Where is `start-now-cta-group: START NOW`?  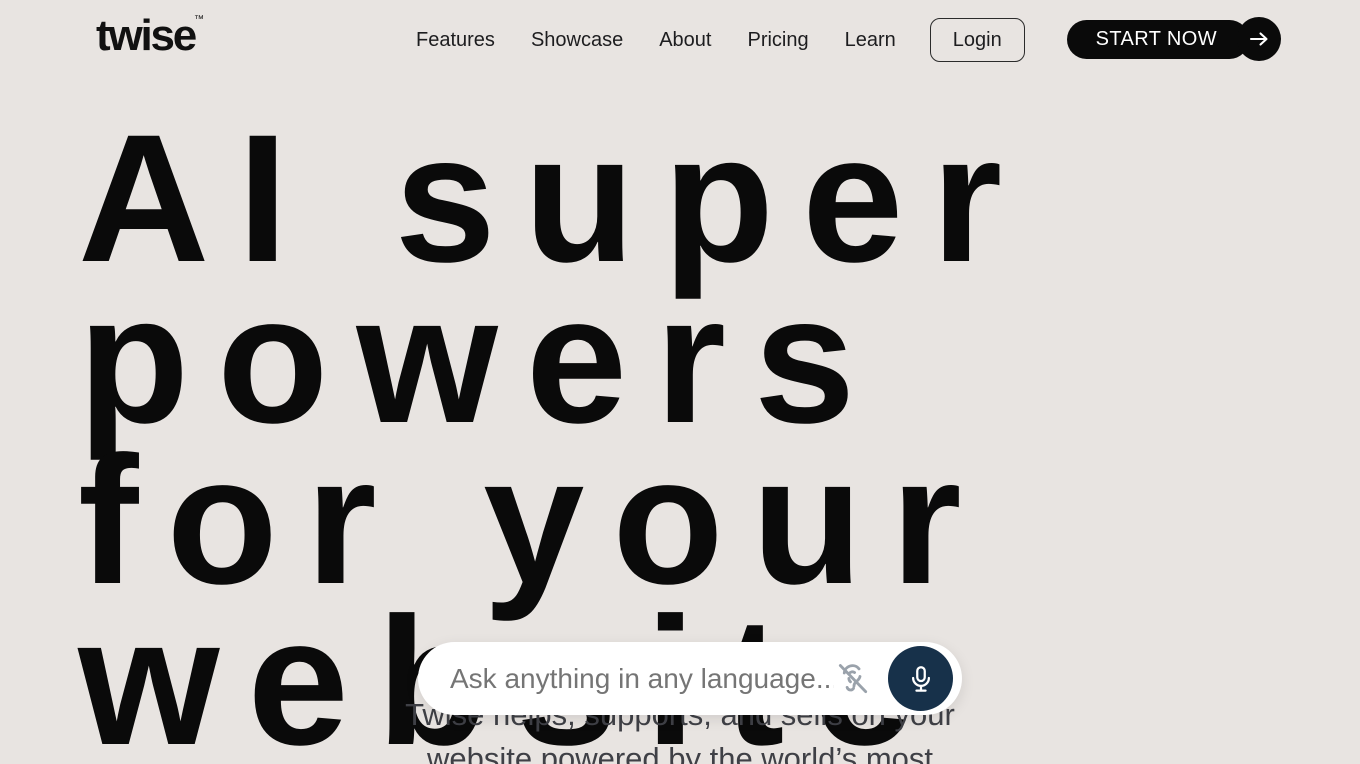
start-now-cta-group: START NOW is located at coordinates (1173, 39).